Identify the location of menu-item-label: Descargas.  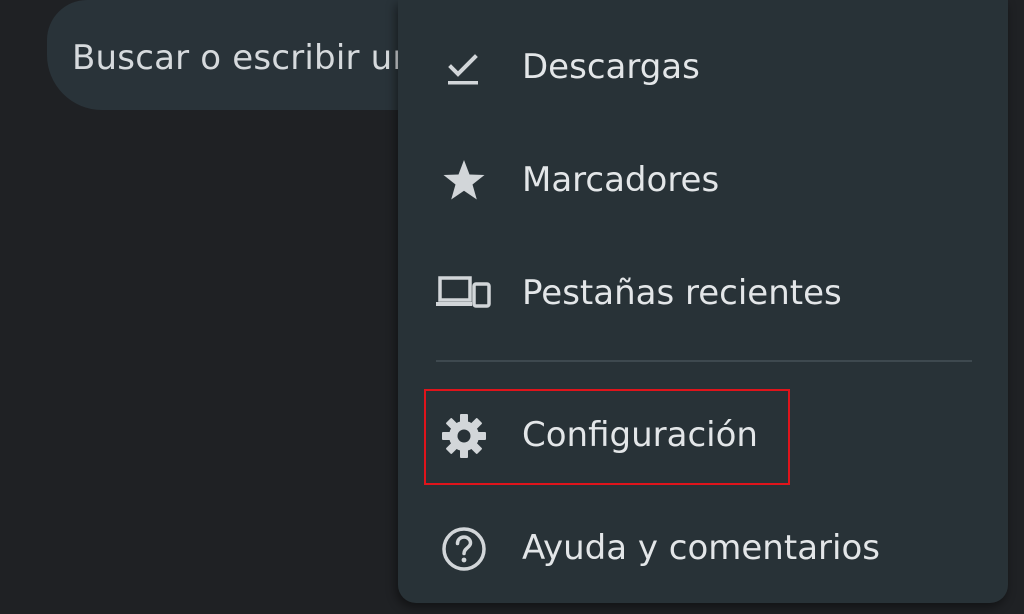
(611, 67).